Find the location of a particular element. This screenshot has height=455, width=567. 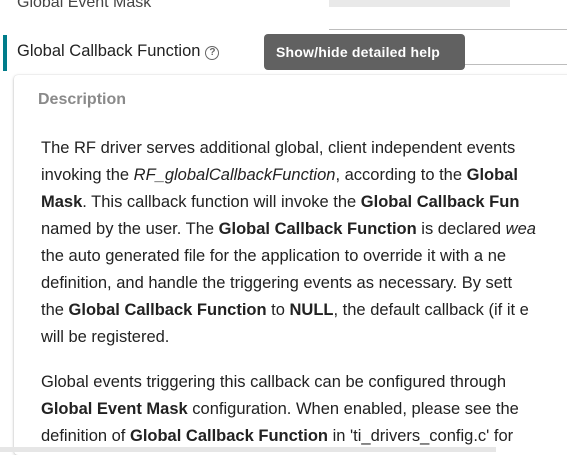

selected-row-indicator is located at coordinates (5, 53).